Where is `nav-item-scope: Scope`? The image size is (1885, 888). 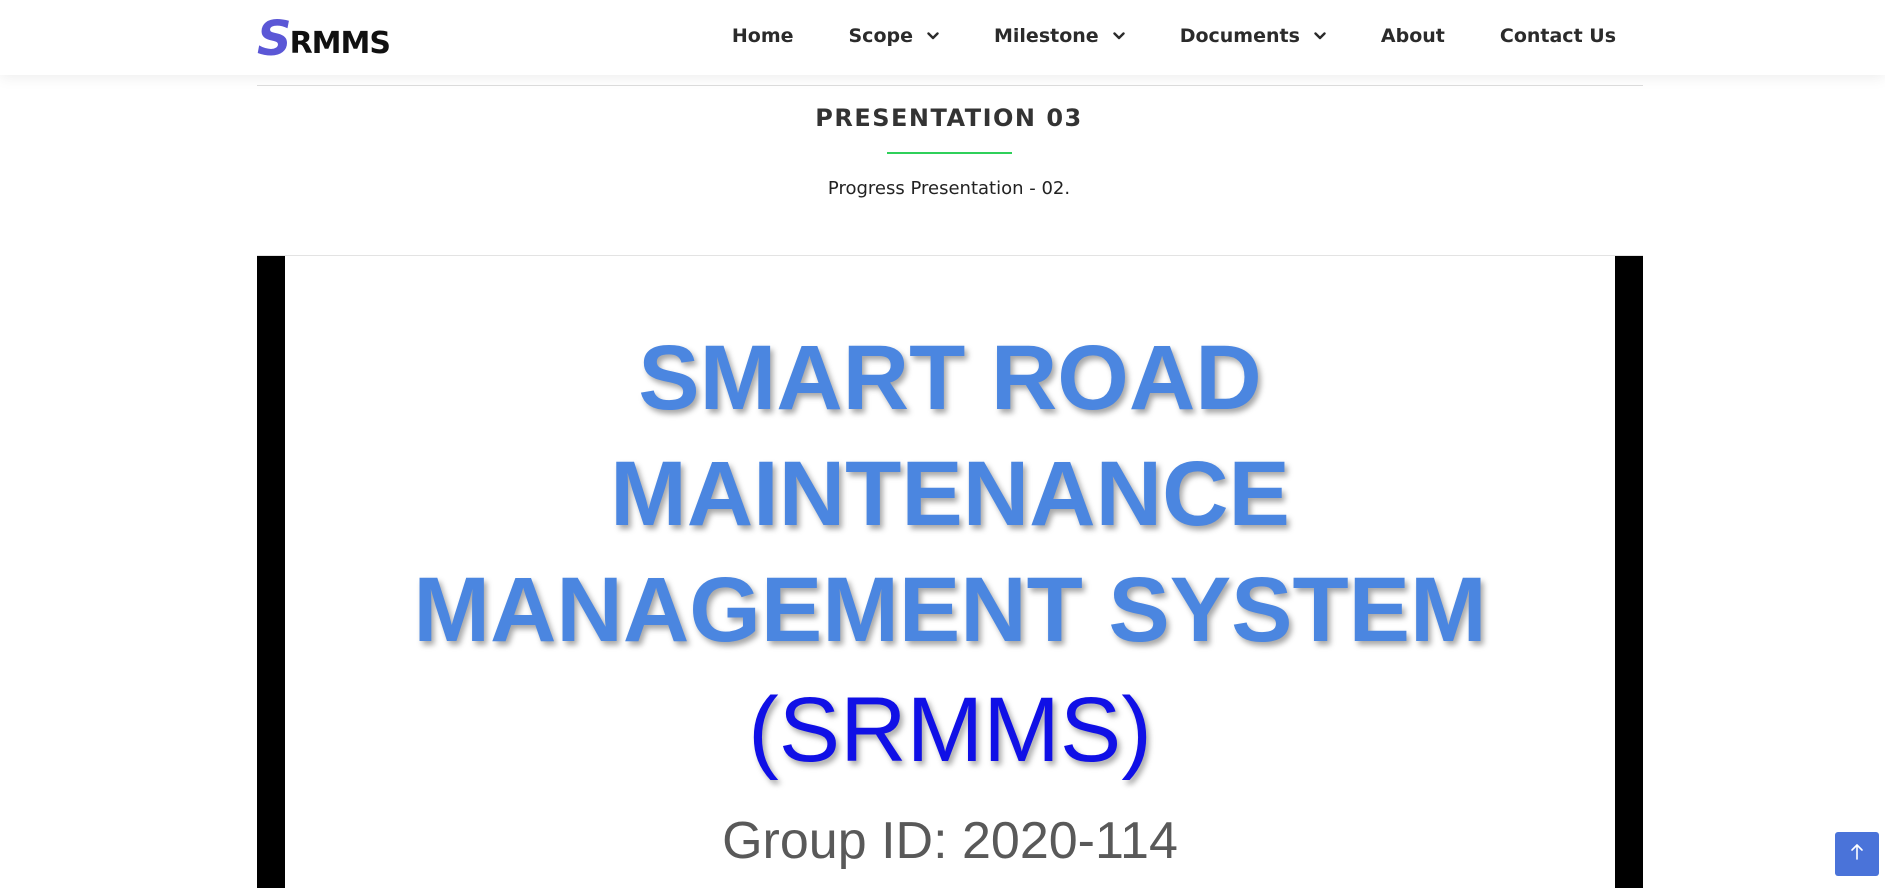 nav-item-scope: Scope is located at coordinates (894, 36).